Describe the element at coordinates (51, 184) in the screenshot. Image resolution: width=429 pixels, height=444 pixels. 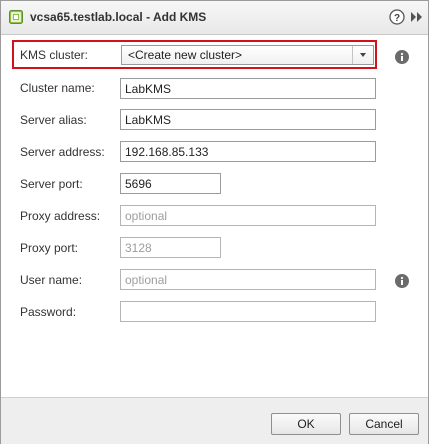
I see `server-port-label: Server port:` at that location.